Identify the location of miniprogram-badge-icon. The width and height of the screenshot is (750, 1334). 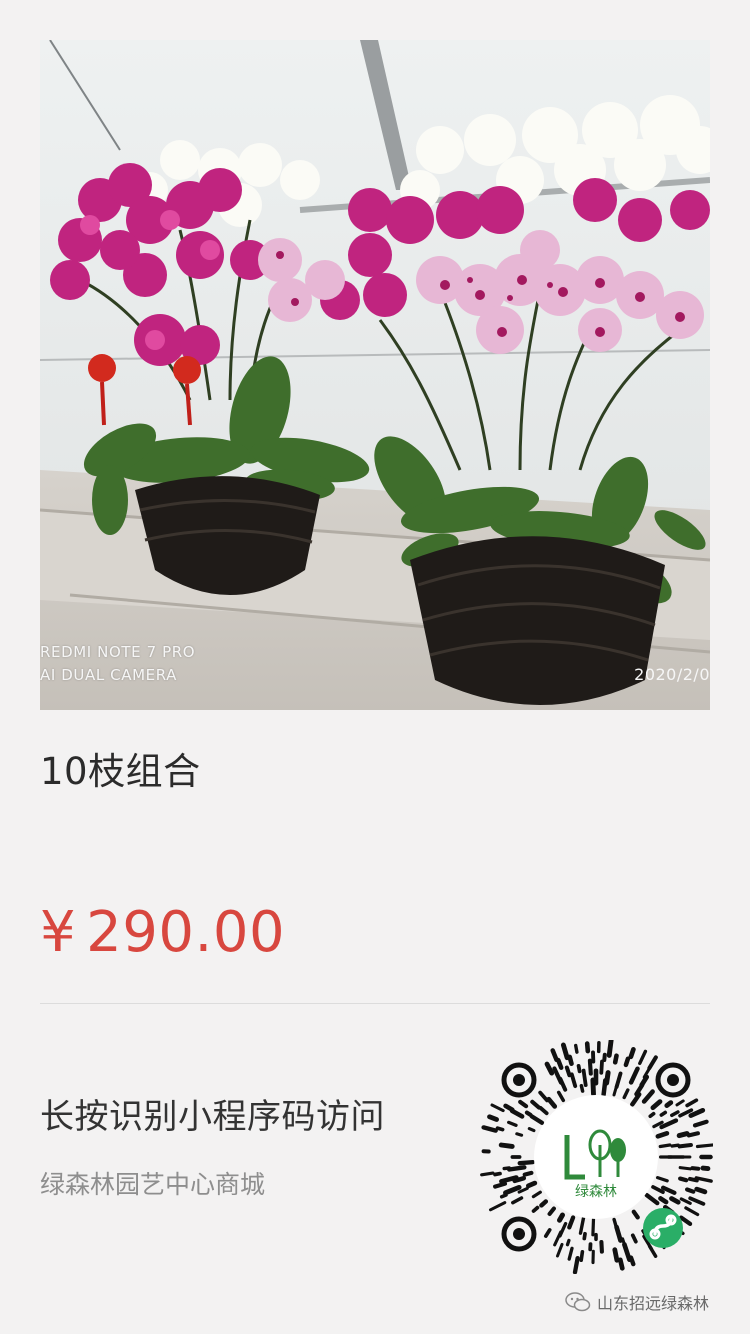
(663, 1228).